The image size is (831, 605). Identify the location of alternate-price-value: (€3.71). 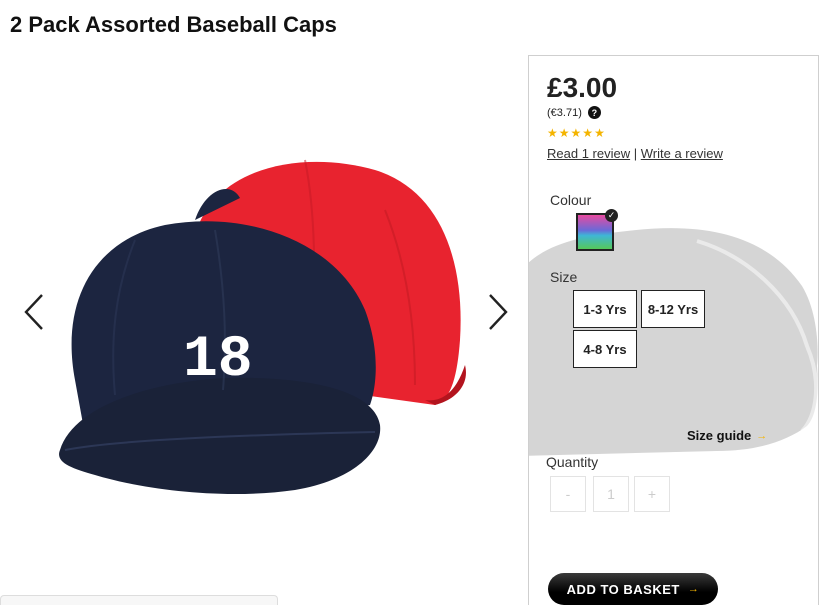
(564, 112).